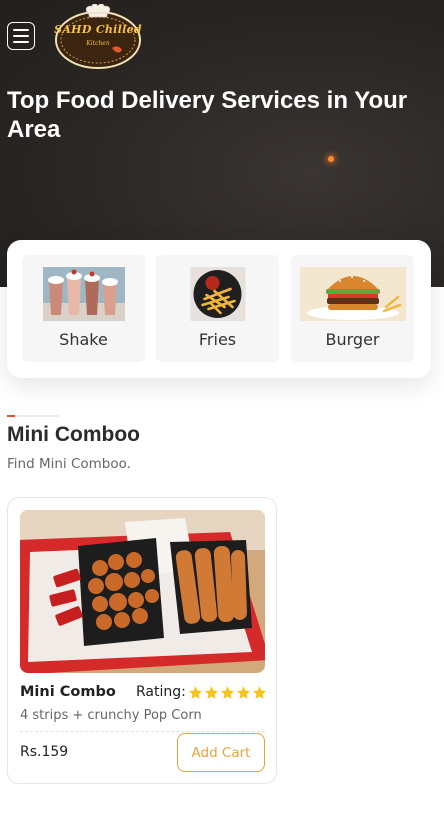 Image resolution: width=444 pixels, height=828 pixels. What do you see at coordinates (83, 294) in the screenshot?
I see `shake-image` at bounding box center [83, 294].